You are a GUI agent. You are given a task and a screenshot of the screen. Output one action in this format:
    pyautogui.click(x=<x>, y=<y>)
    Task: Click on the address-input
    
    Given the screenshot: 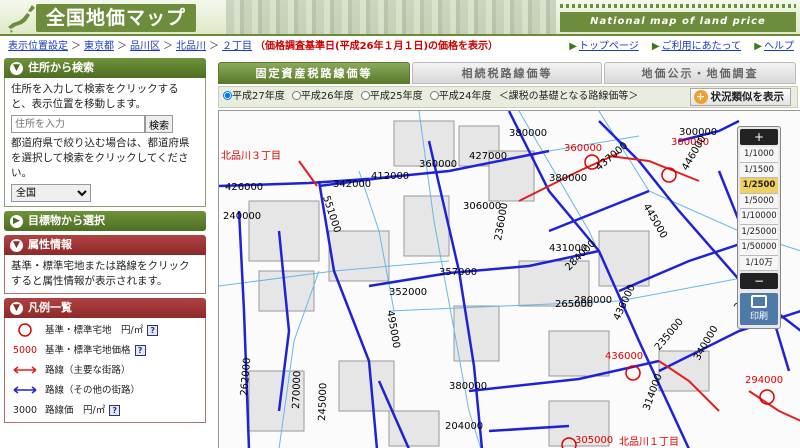 What is the action you would take?
    pyautogui.click(x=78, y=124)
    